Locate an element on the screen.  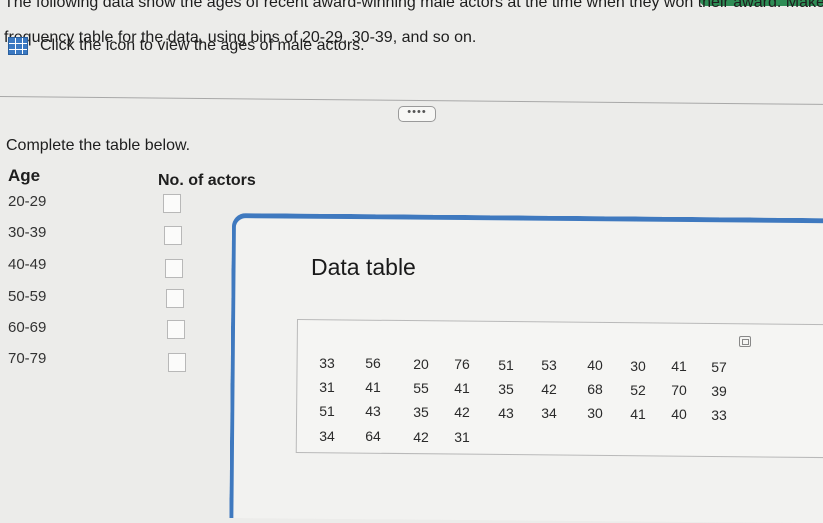
age-bin-label: 50-59 is located at coordinates (27, 296).